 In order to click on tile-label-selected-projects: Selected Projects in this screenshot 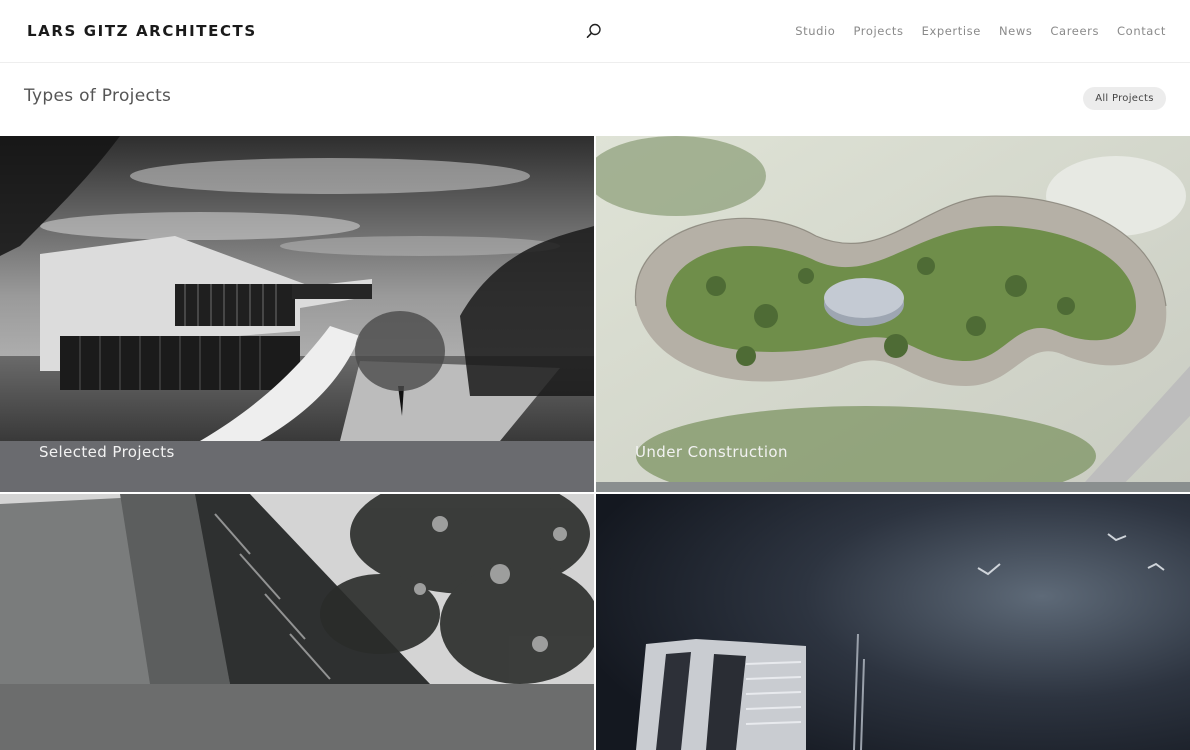, I will do `click(107, 452)`.